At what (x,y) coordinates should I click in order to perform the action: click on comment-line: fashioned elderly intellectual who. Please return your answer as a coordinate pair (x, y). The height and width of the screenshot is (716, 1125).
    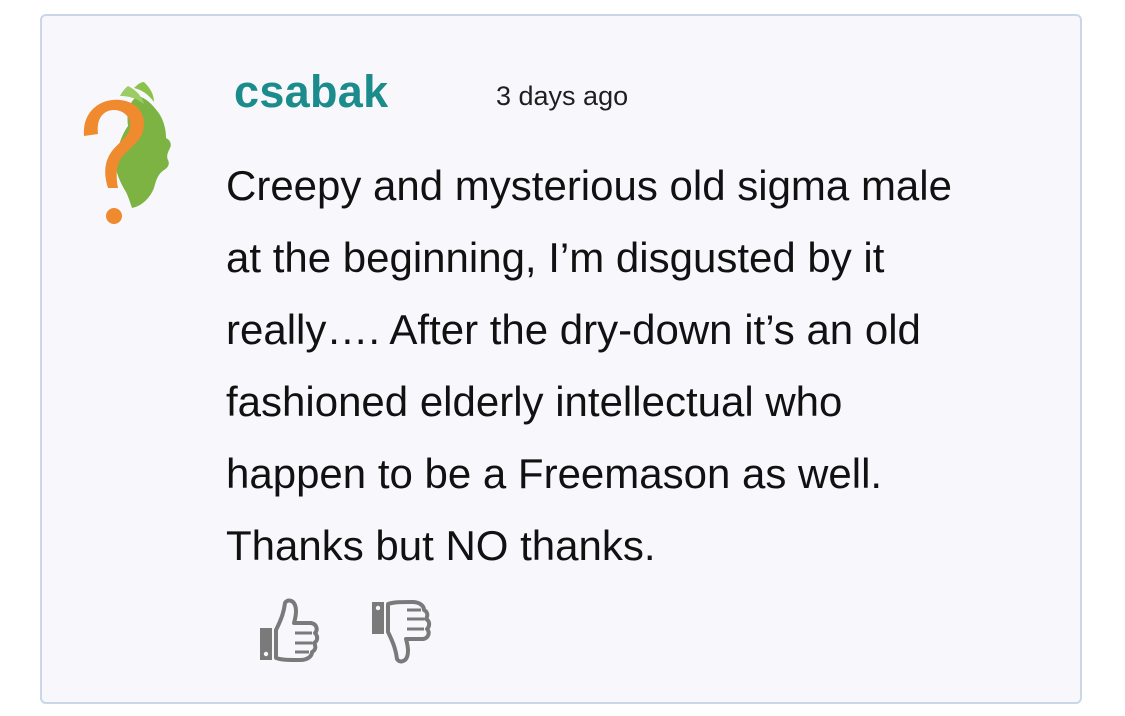
    Looking at the image, I should click on (534, 401).